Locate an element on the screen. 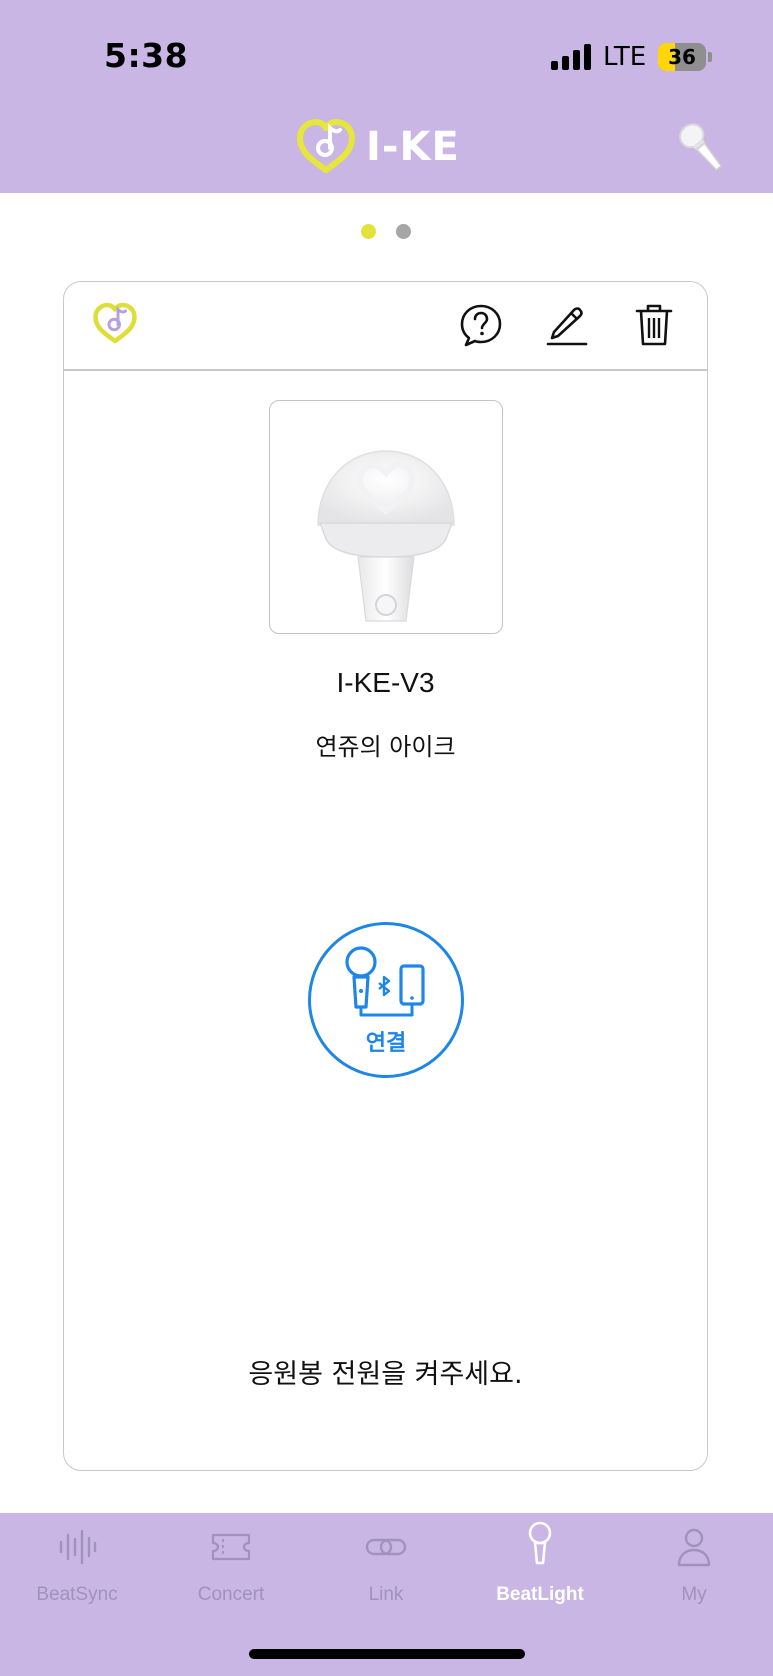 This screenshot has height=1676, width=773. tab-label: My is located at coordinates (694, 1594).